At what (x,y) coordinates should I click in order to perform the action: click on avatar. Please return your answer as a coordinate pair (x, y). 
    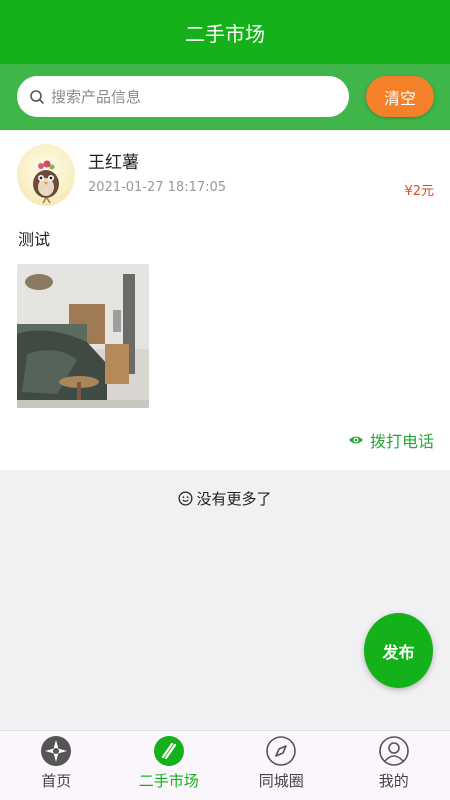
    Looking at the image, I should click on (46, 175).